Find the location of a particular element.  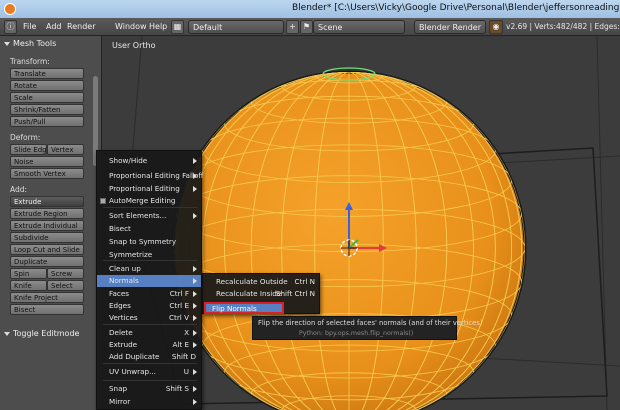

subdivide-button: Subdivide is located at coordinates (47, 237).